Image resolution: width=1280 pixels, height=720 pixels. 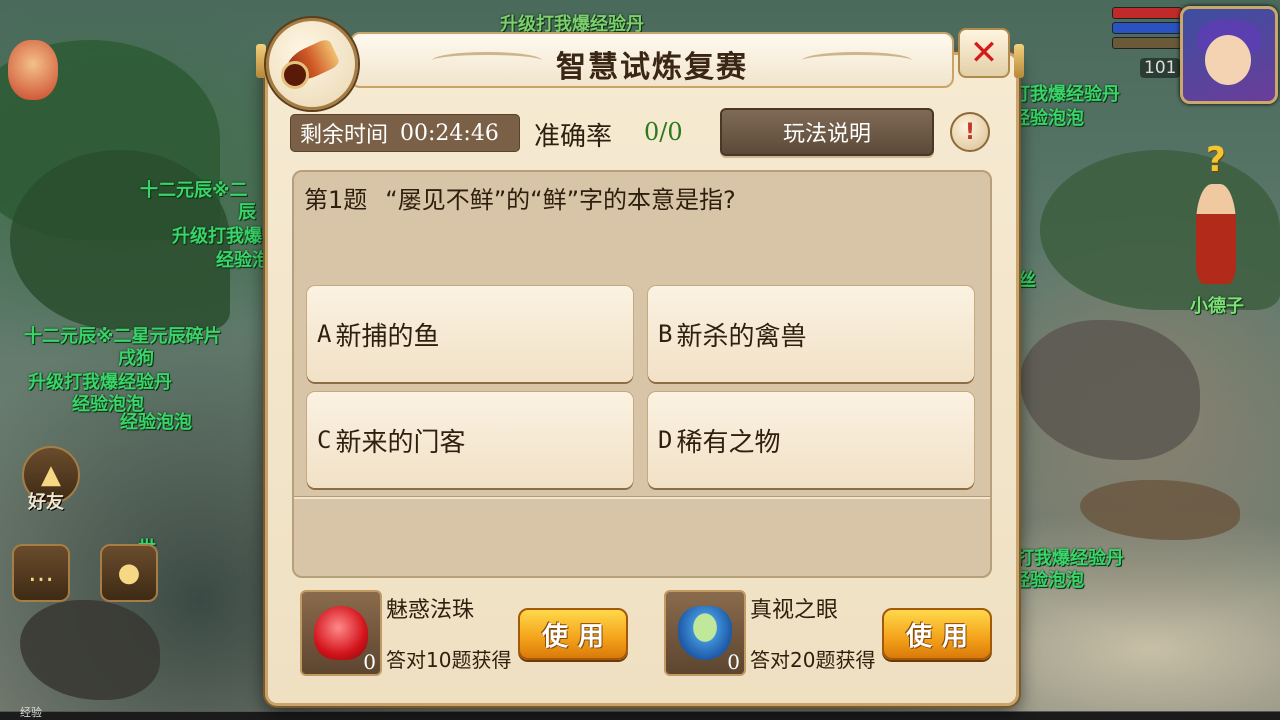 What do you see at coordinates (1216, 234) in the screenshot?
I see `npc-character` at bounding box center [1216, 234].